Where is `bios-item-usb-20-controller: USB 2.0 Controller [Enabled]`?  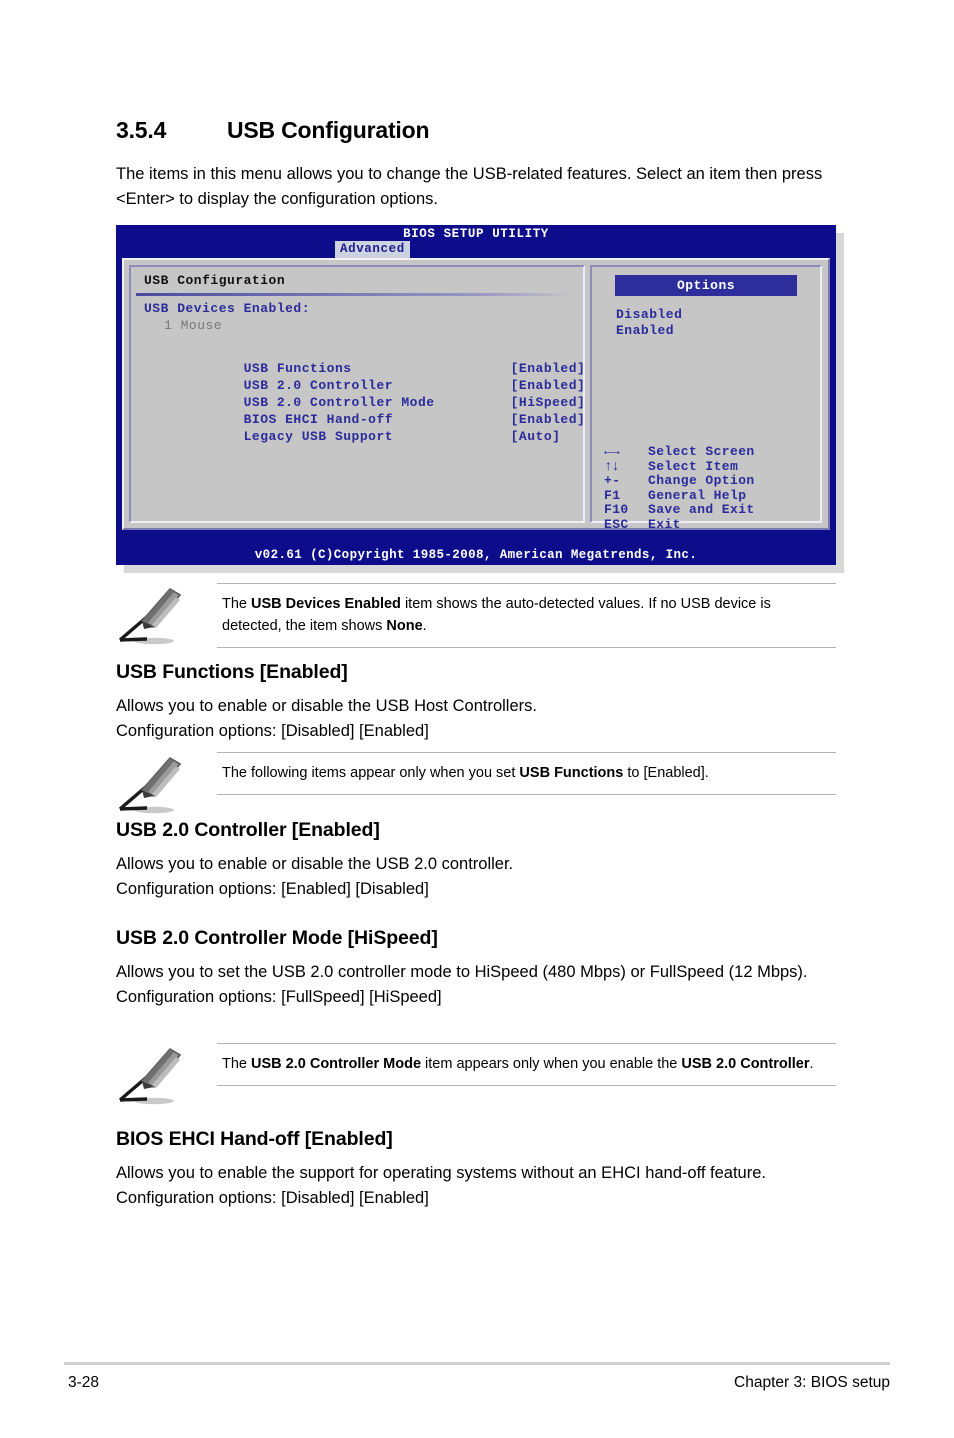
bios-item-usb-20-controller: USB 2.0 Controller [Enabled] is located at coordinates (364, 378).